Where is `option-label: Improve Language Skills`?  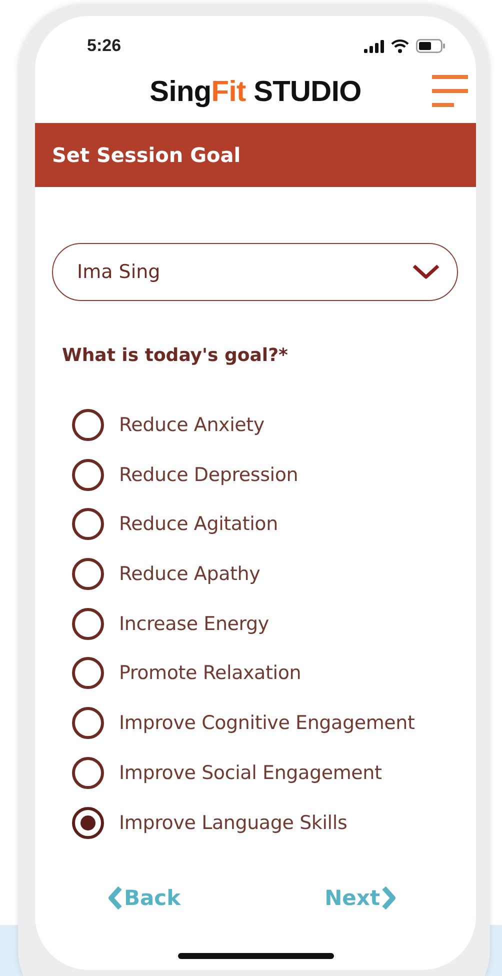 option-label: Improve Language Skills is located at coordinates (233, 823).